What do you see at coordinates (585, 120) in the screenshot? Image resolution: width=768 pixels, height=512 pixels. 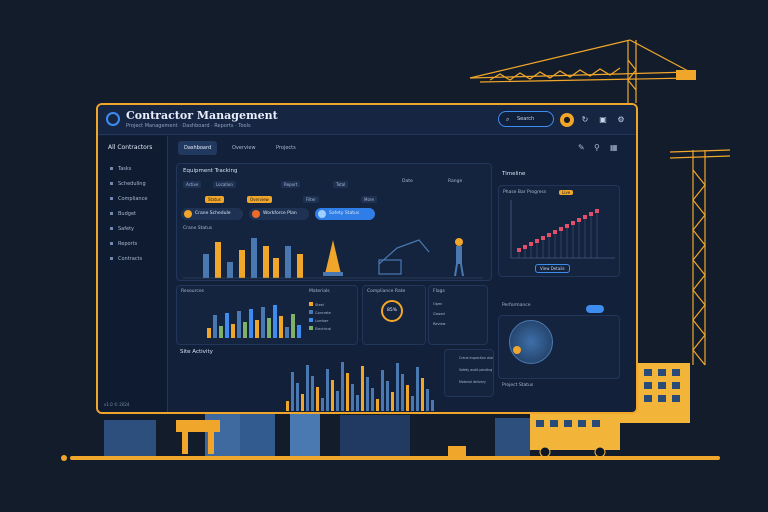 I see `refresh-icon: ↻` at bounding box center [585, 120].